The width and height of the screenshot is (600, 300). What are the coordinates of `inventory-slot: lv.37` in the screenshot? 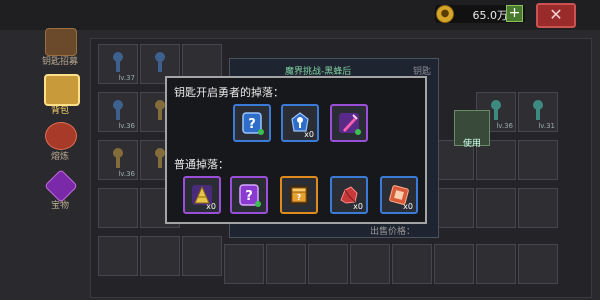 It's located at (118, 64).